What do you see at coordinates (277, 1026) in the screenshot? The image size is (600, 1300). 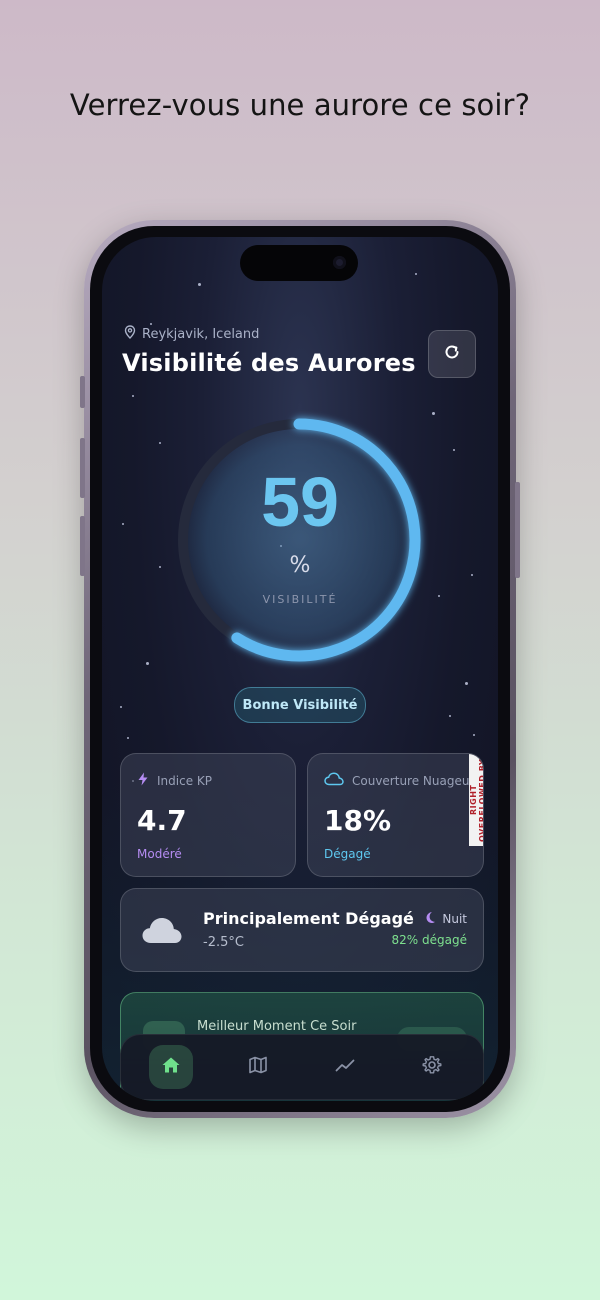 I see `best-time-title: Meilleur Moment Ce Soir` at bounding box center [277, 1026].